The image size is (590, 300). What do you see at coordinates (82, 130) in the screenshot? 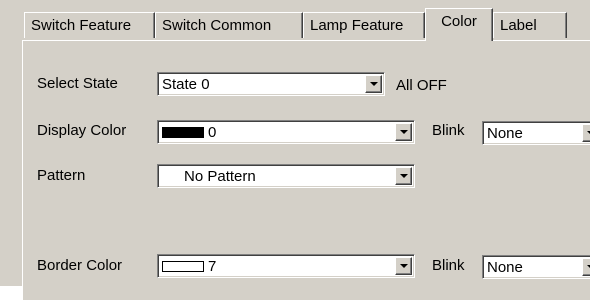
I see `display-color-label: Display Color` at bounding box center [82, 130].